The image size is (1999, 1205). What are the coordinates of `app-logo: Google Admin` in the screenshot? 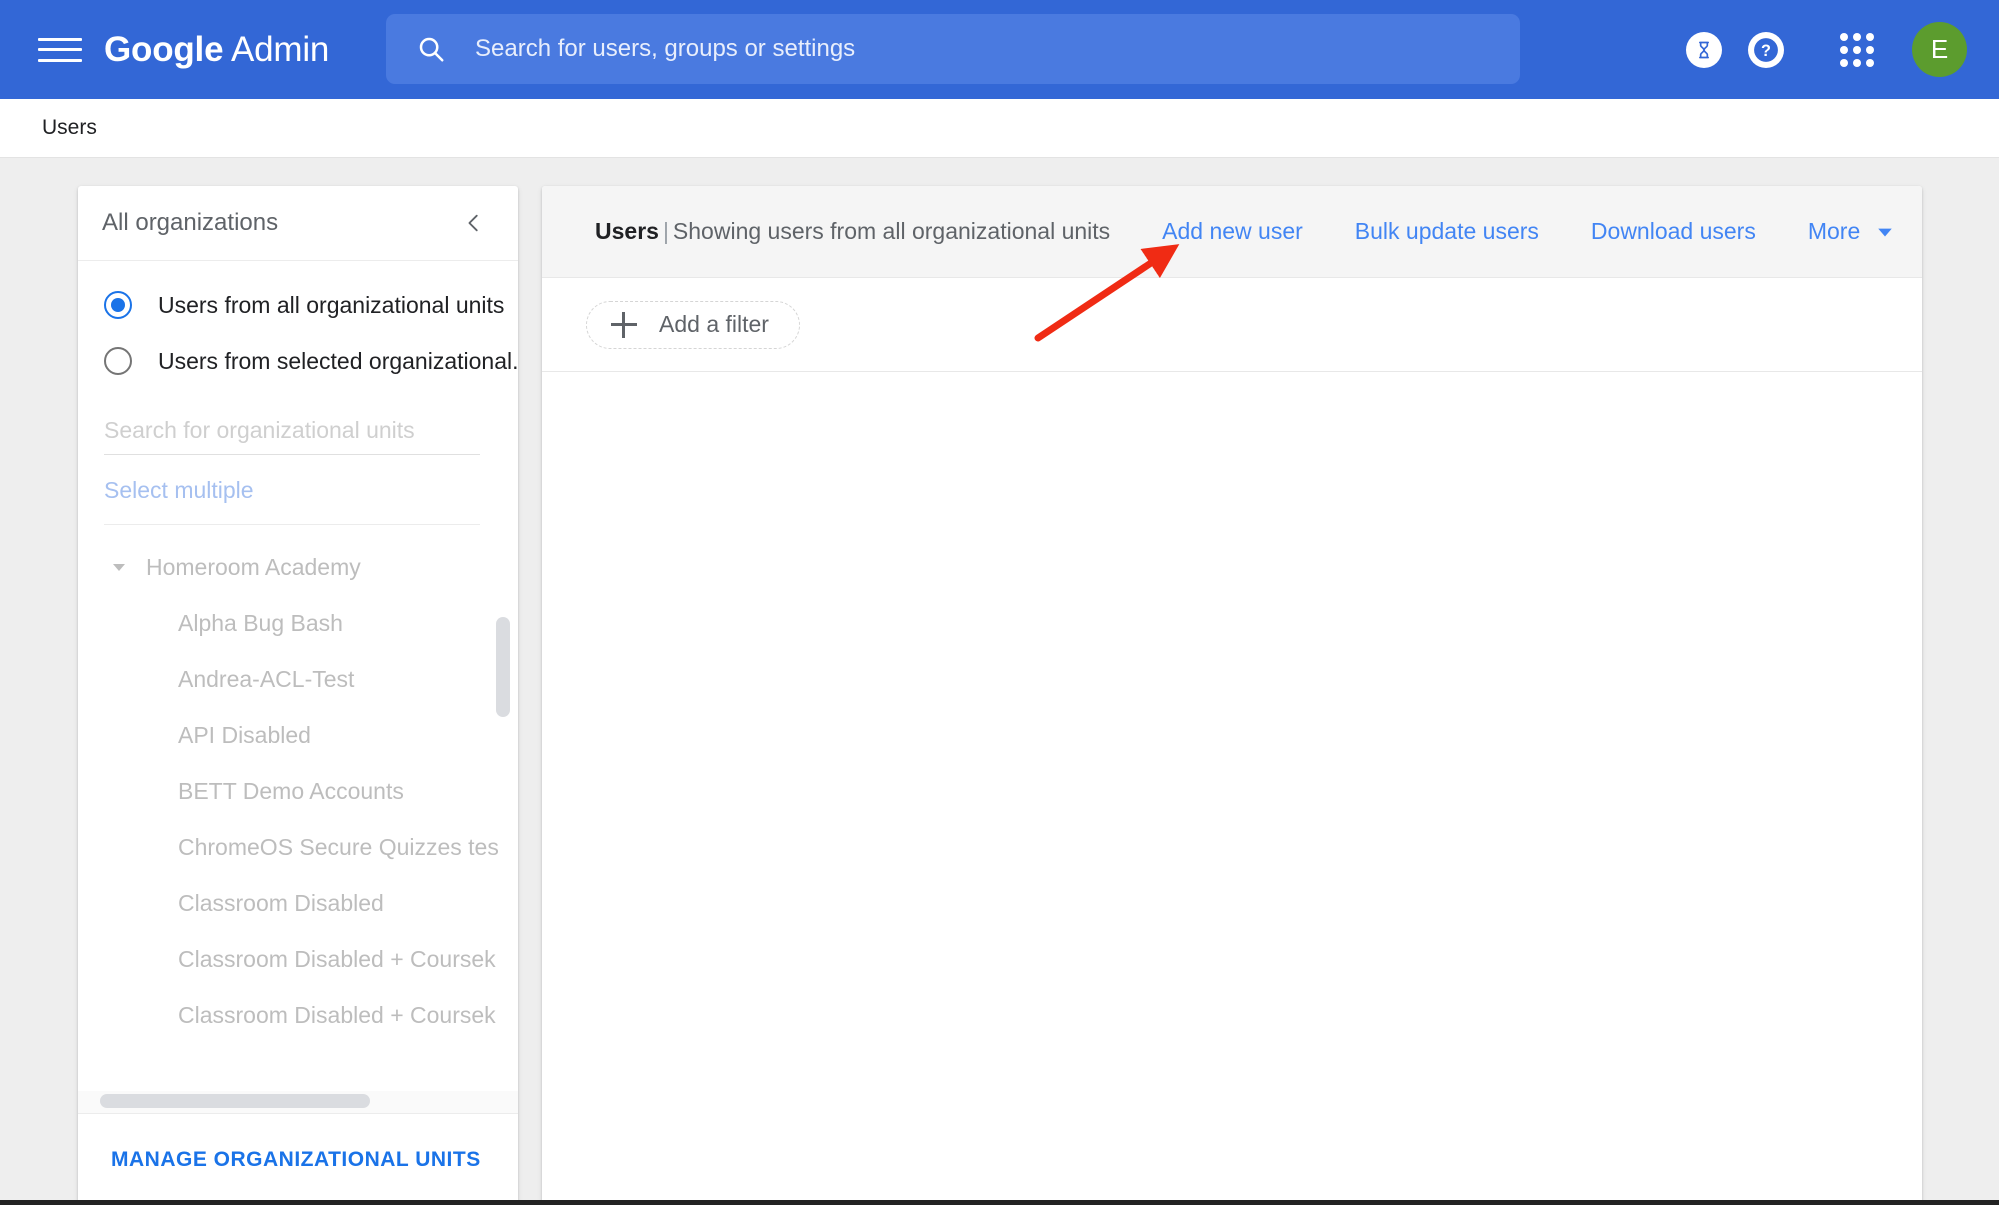 It's located at (216, 50).